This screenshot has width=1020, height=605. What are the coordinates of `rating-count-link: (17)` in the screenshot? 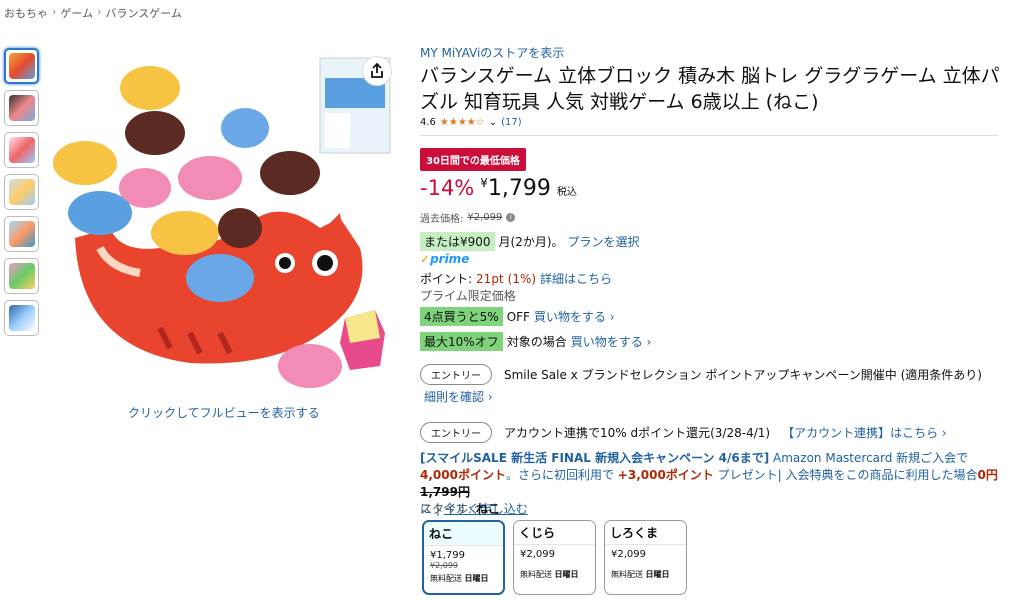 It's located at (511, 122).